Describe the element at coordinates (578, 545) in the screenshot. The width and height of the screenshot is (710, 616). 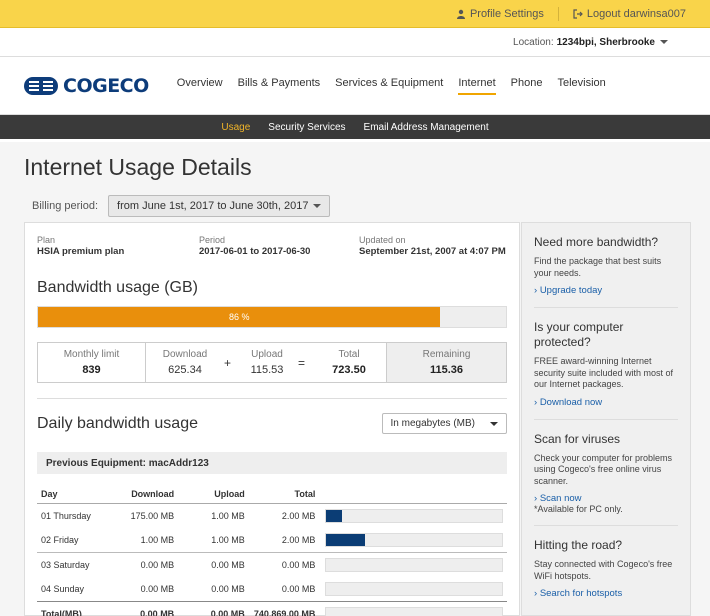
I see `sidebar-title: Hitting the road?` at that location.